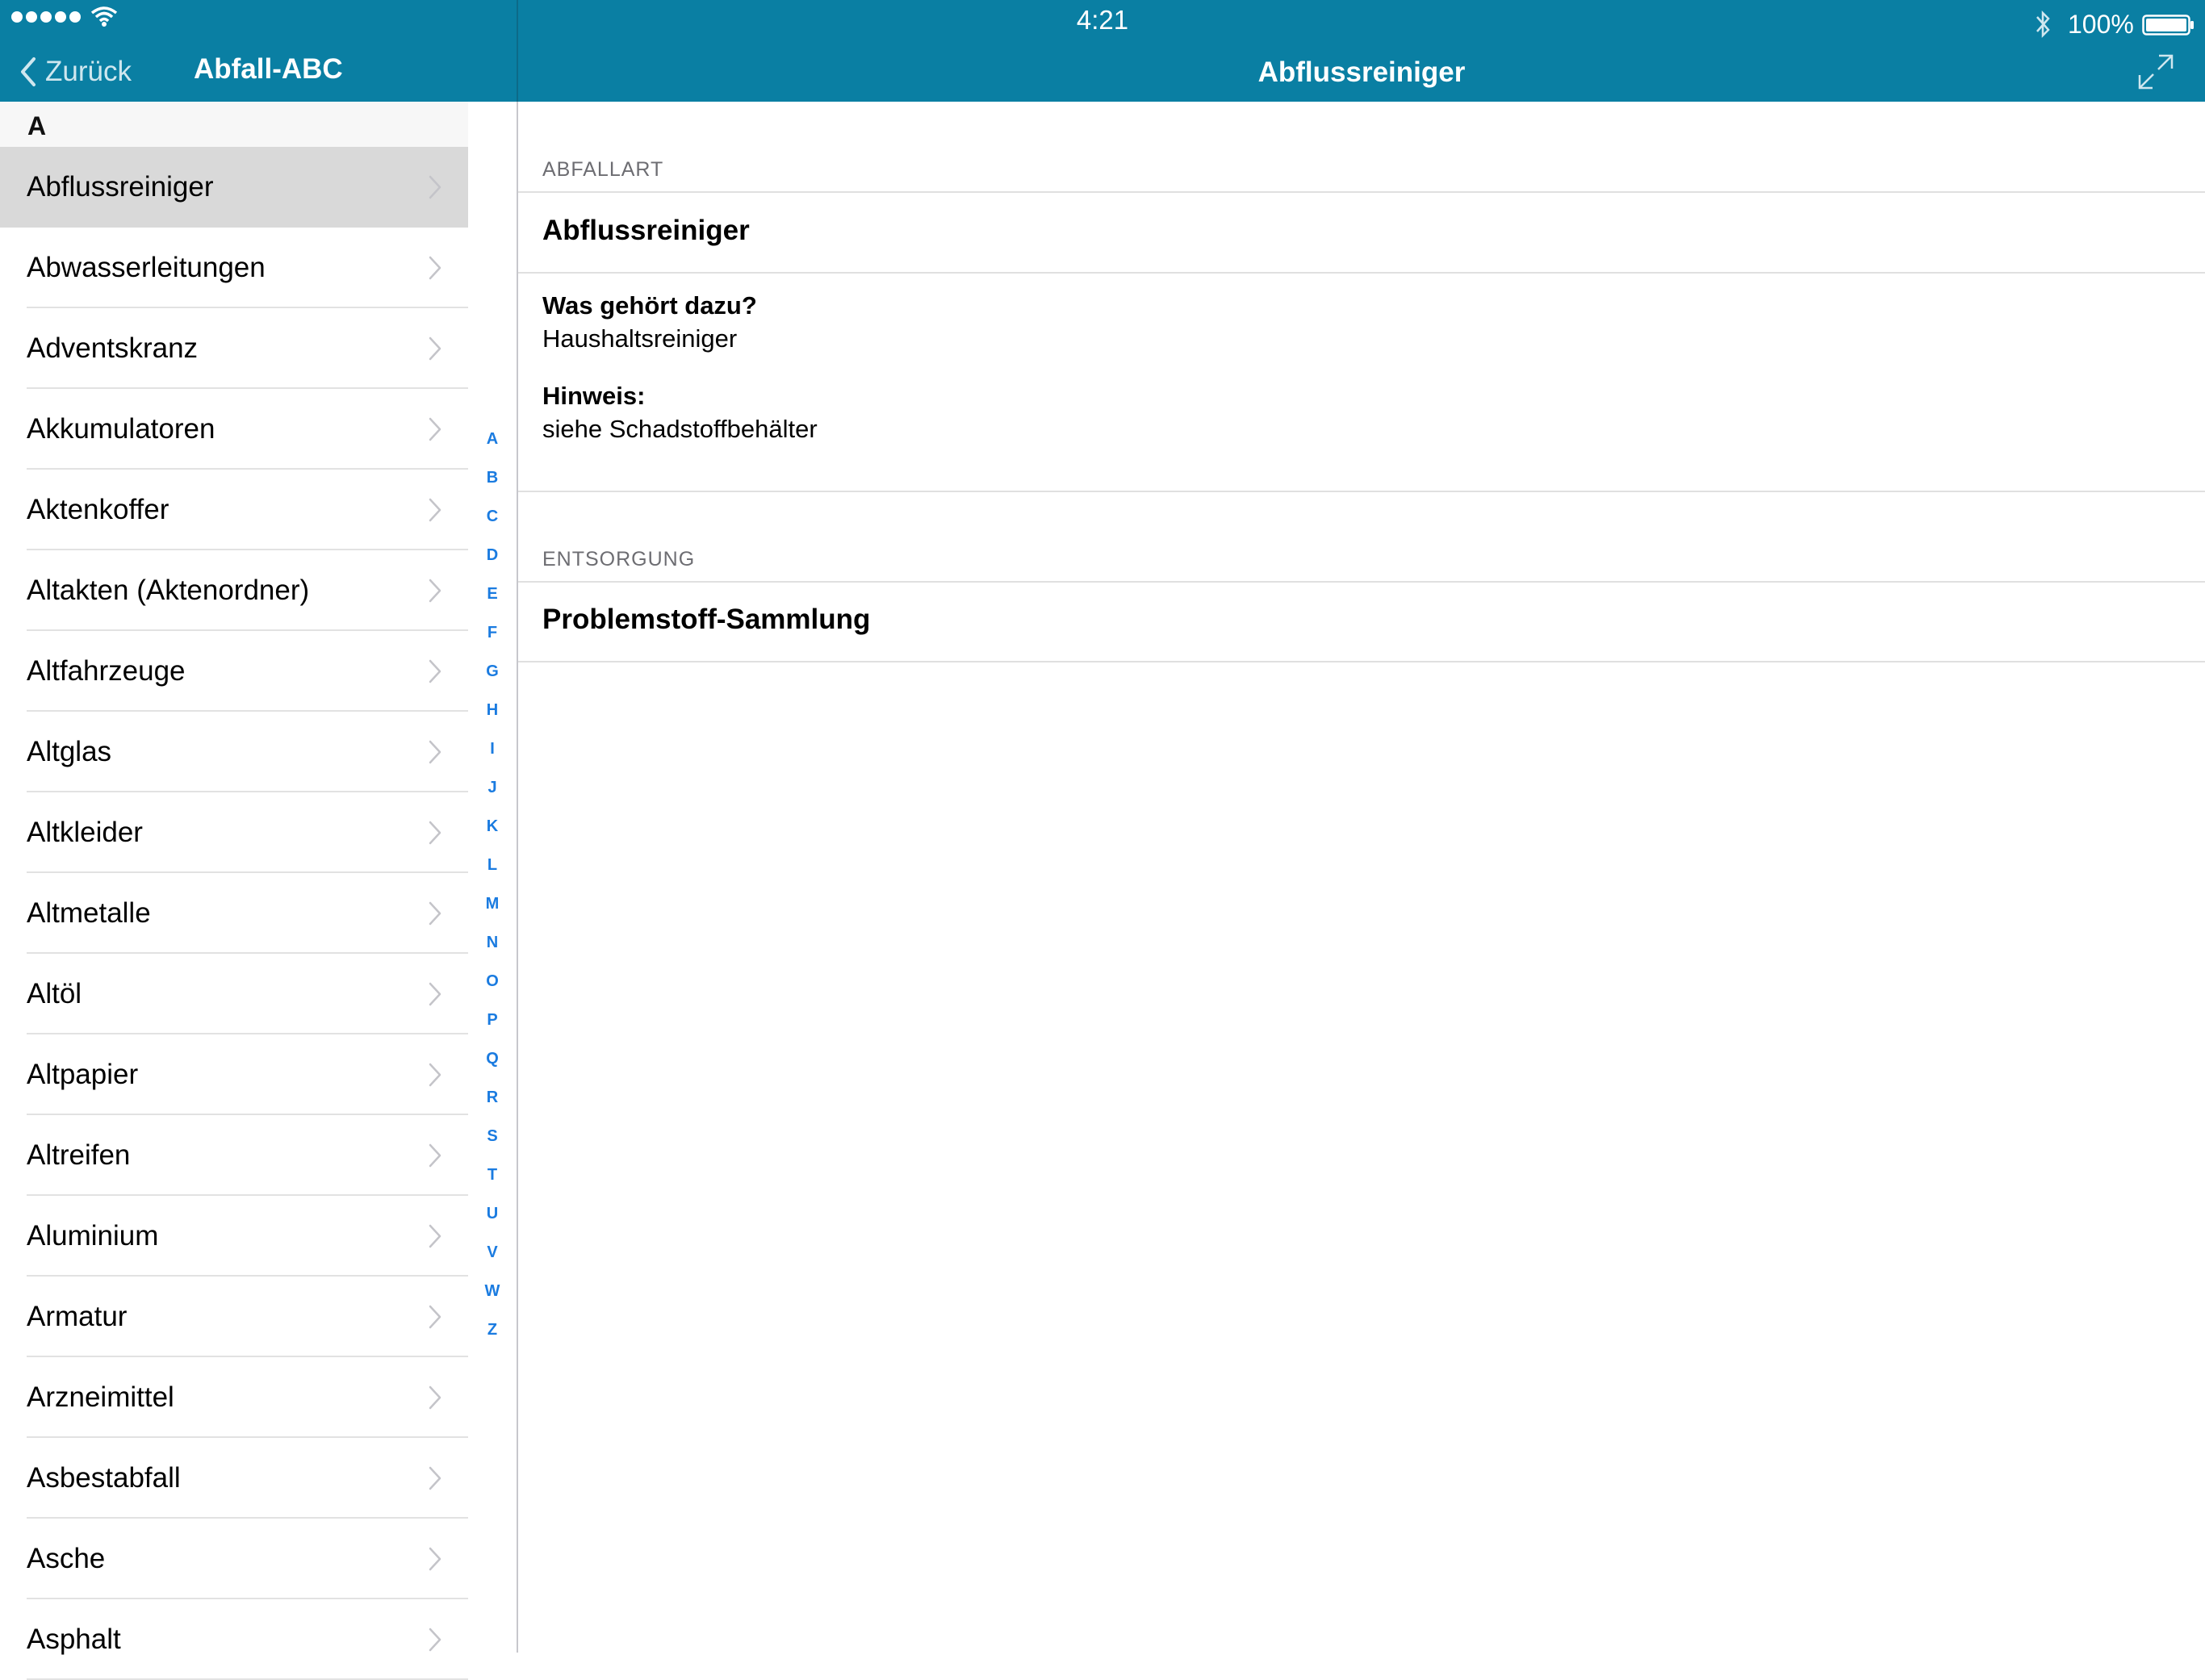  Describe the element at coordinates (101, 1397) in the screenshot. I see `list-item-label: Arzneimittel` at that location.